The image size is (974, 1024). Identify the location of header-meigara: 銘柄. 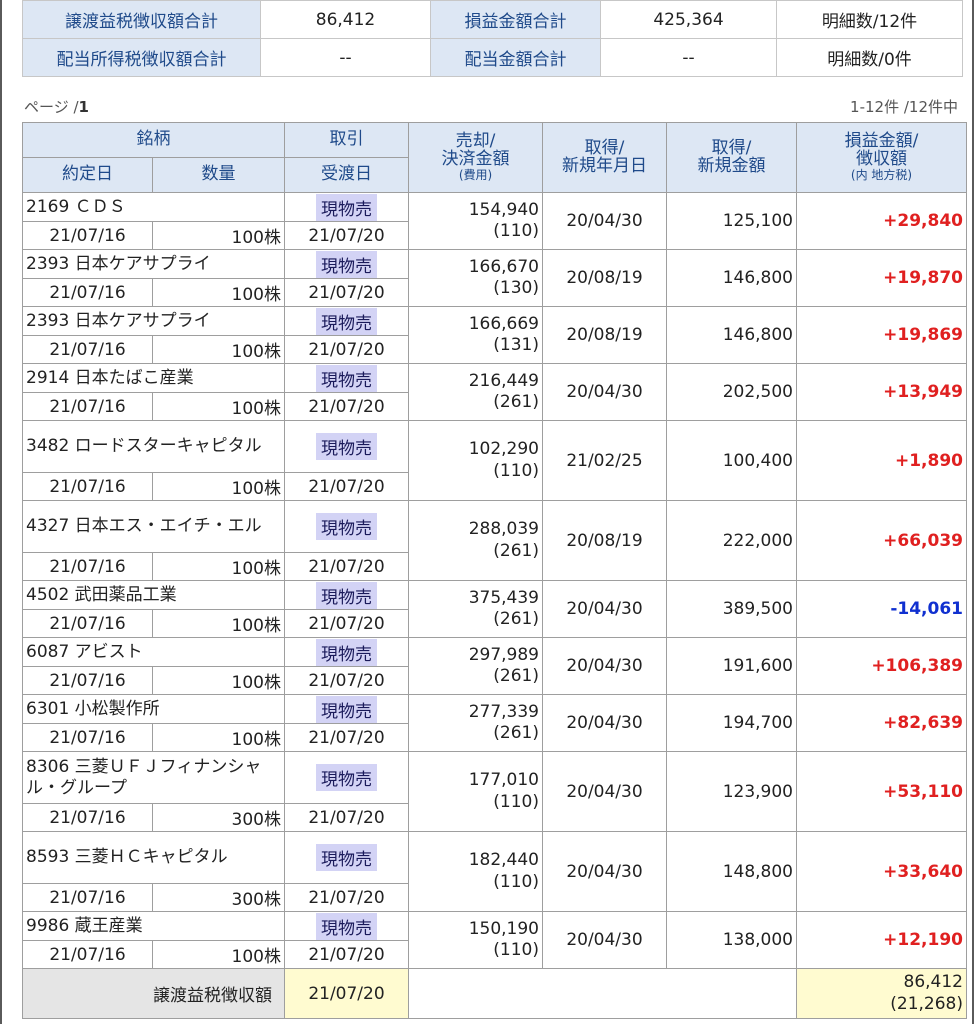
(153, 140).